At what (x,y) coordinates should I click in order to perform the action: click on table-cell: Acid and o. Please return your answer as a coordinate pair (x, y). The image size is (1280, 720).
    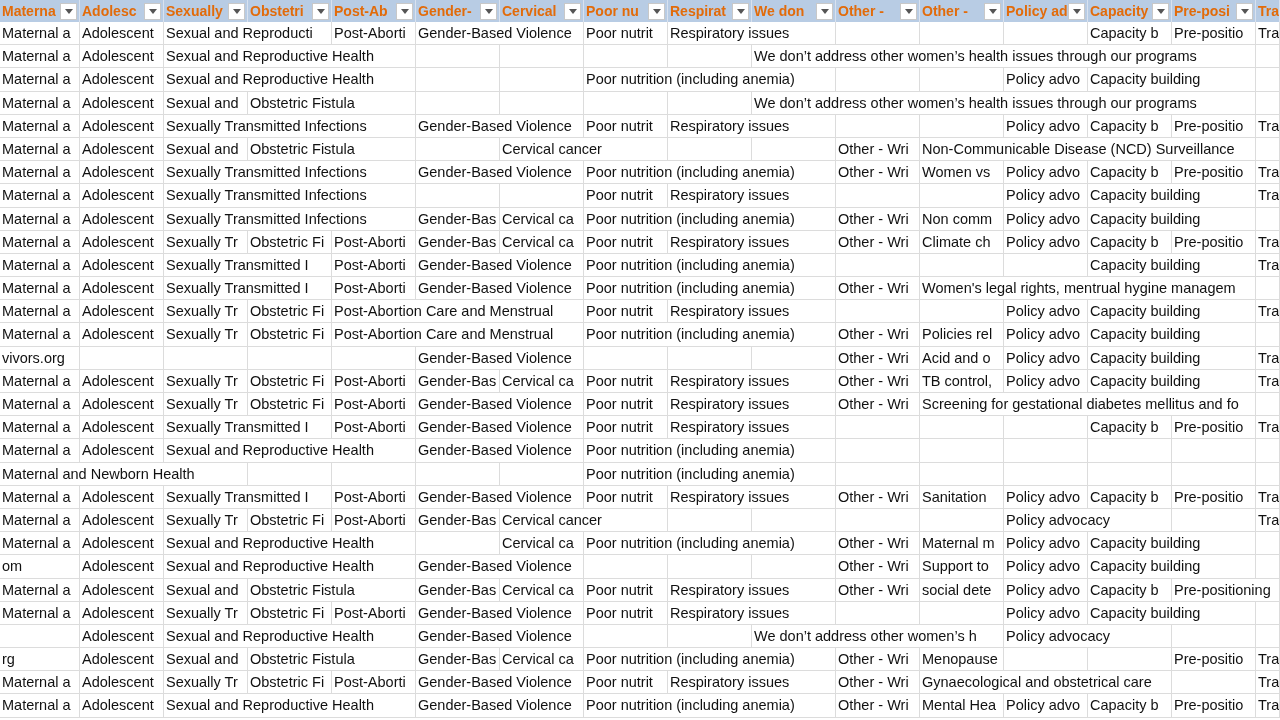
    Looking at the image, I should click on (962, 358).